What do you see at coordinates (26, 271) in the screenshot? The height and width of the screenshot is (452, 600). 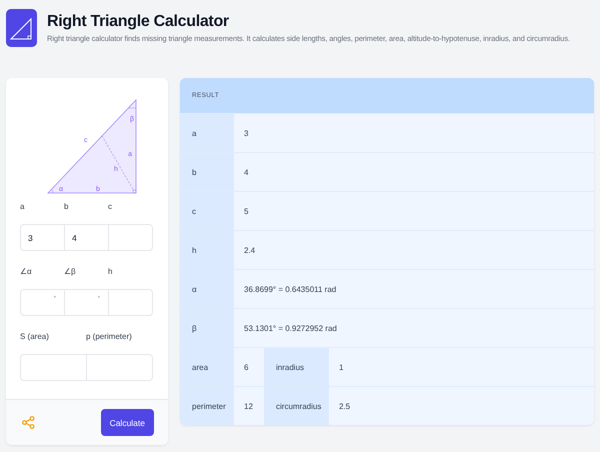 I see `field-label: ∠α` at bounding box center [26, 271].